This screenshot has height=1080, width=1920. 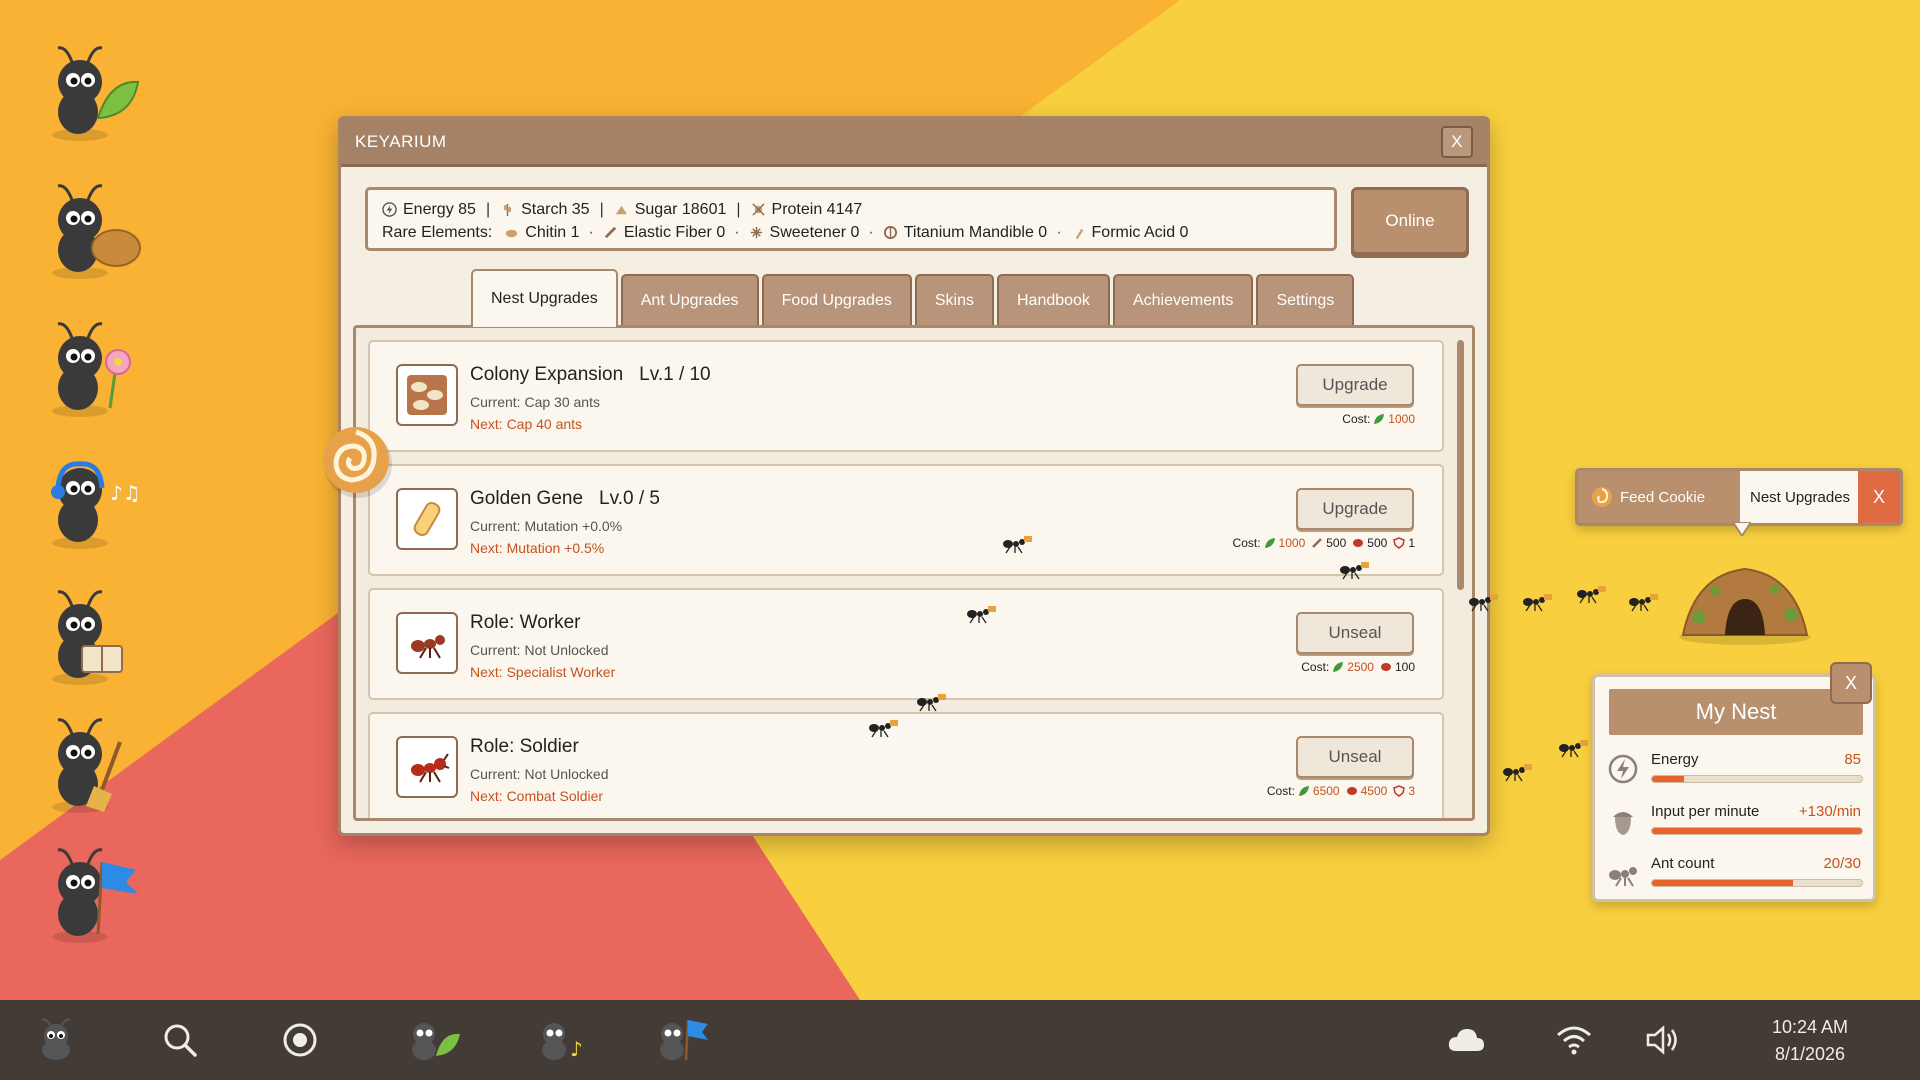 What do you see at coordinates (1810, 1041) in the screenshot?
I see `taskbar-clock: 10:24 AM 8/1/2026` at bounding box center [1810, 1041].